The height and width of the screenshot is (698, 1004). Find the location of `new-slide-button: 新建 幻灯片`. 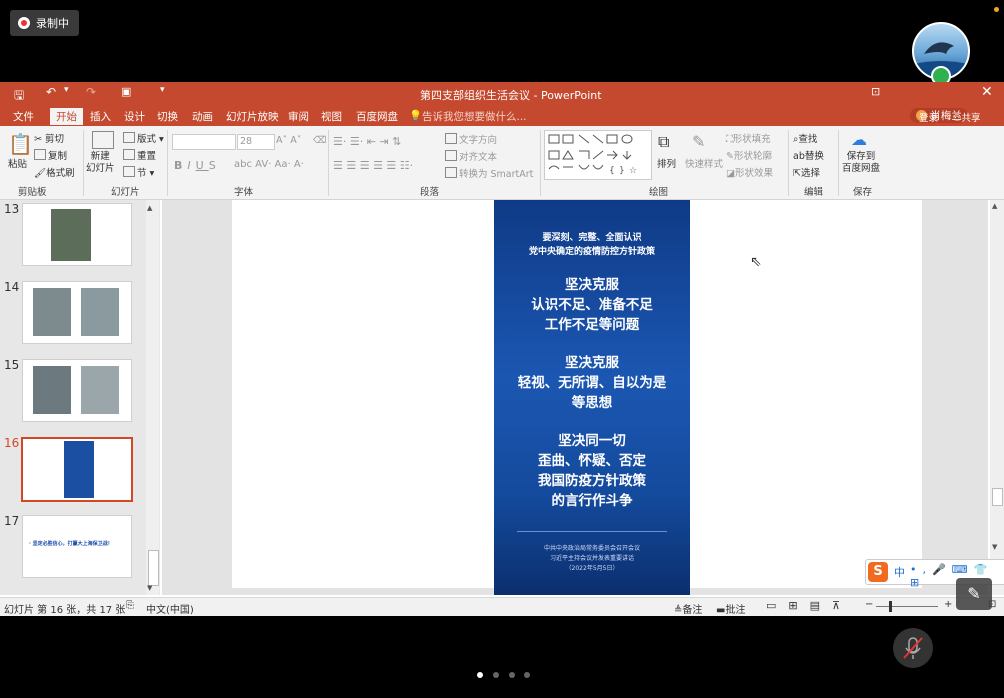

new-slide-button: 新建 幻灯片 is located at coordinates (100, 163).